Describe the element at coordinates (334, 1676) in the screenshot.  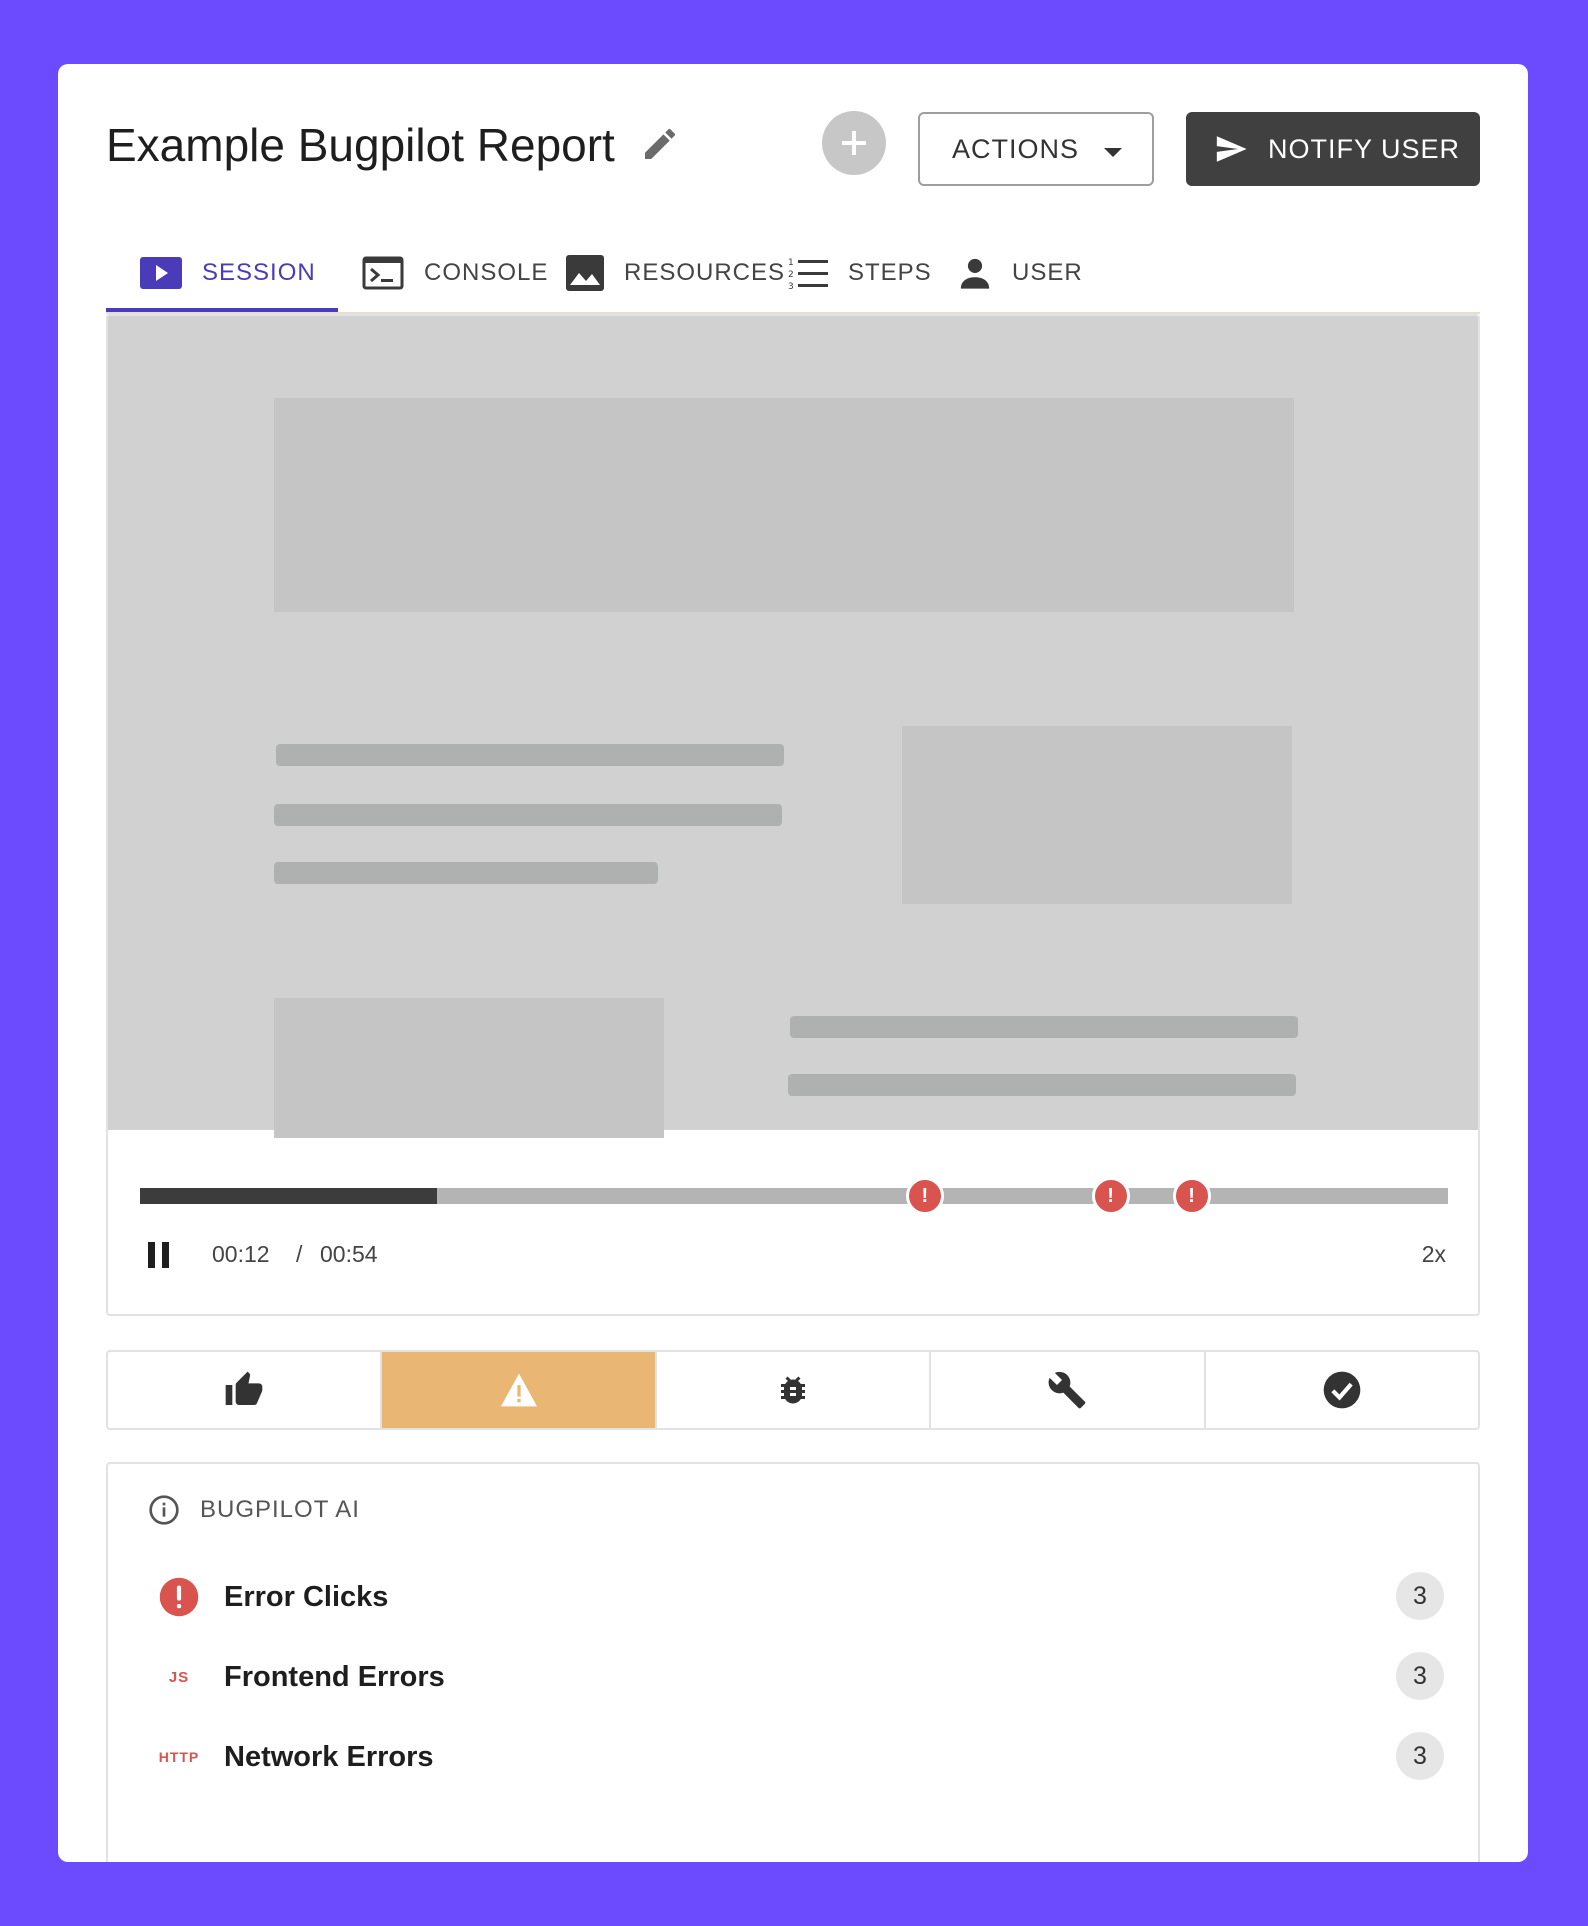
I see `issue-label: Frontend Errors` at that location.